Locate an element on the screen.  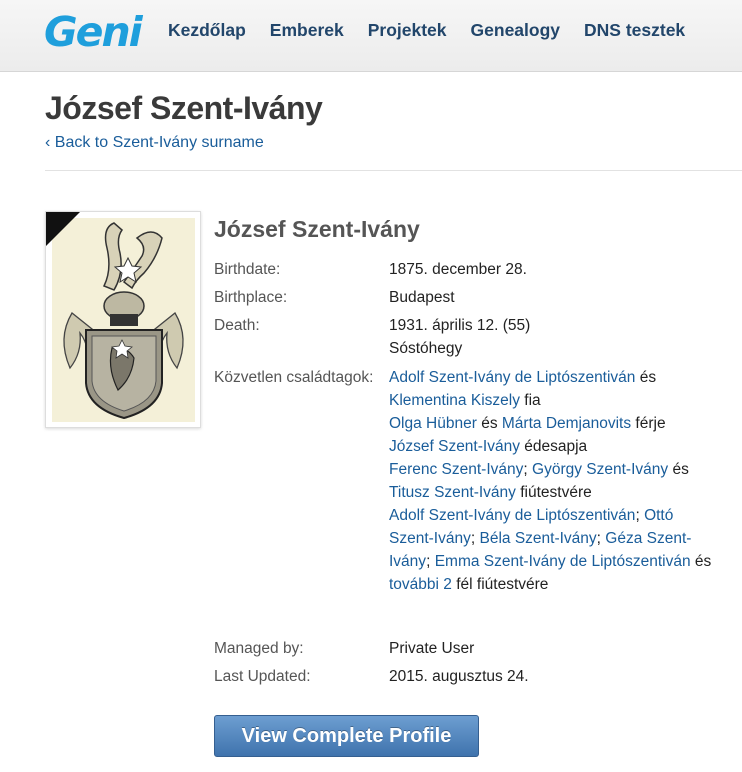
death-value: 1931. április 12. (55) Sóstóhegy is located at coordinates (554, 337).